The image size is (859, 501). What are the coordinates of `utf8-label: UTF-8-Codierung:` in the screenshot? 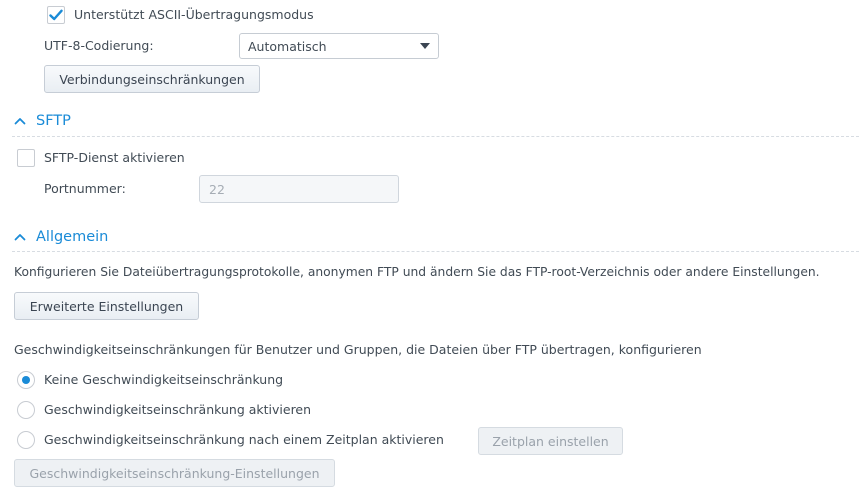 It's located at (99, 45).